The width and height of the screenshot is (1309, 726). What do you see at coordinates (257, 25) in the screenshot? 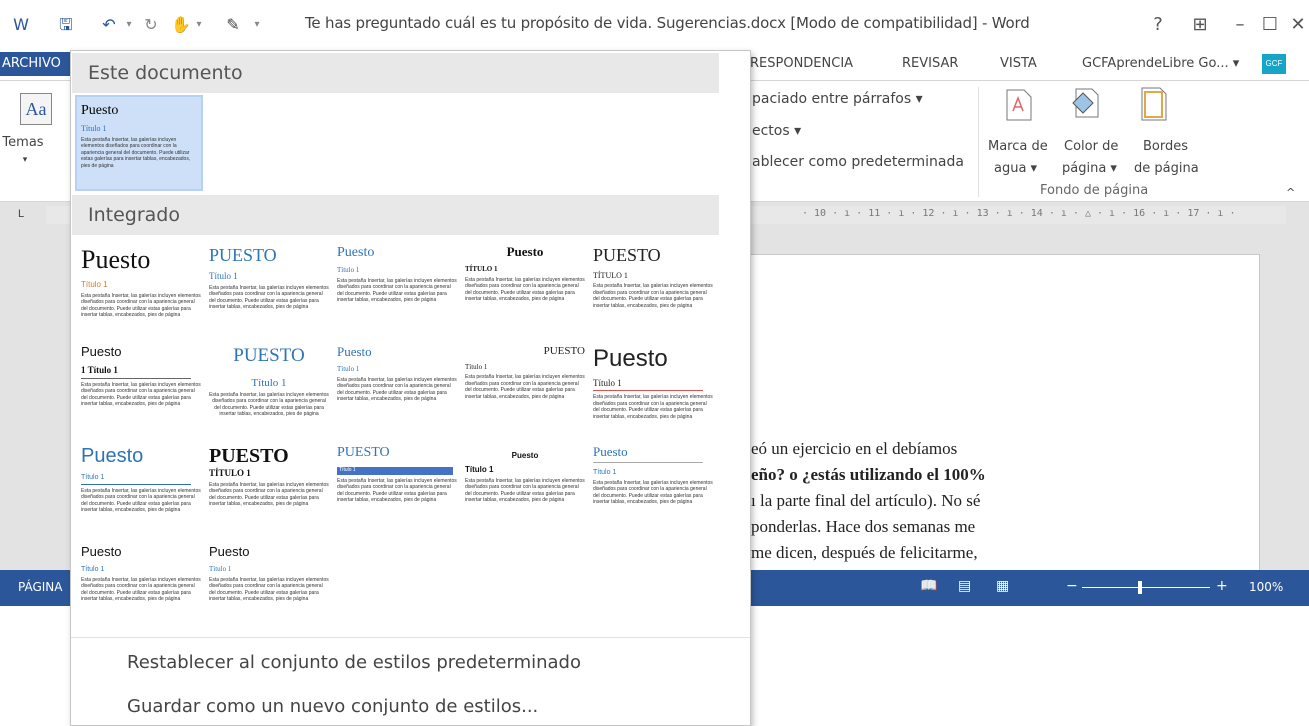
I see `customize-qat-icon: ▾` at bounding box center [257, 25].